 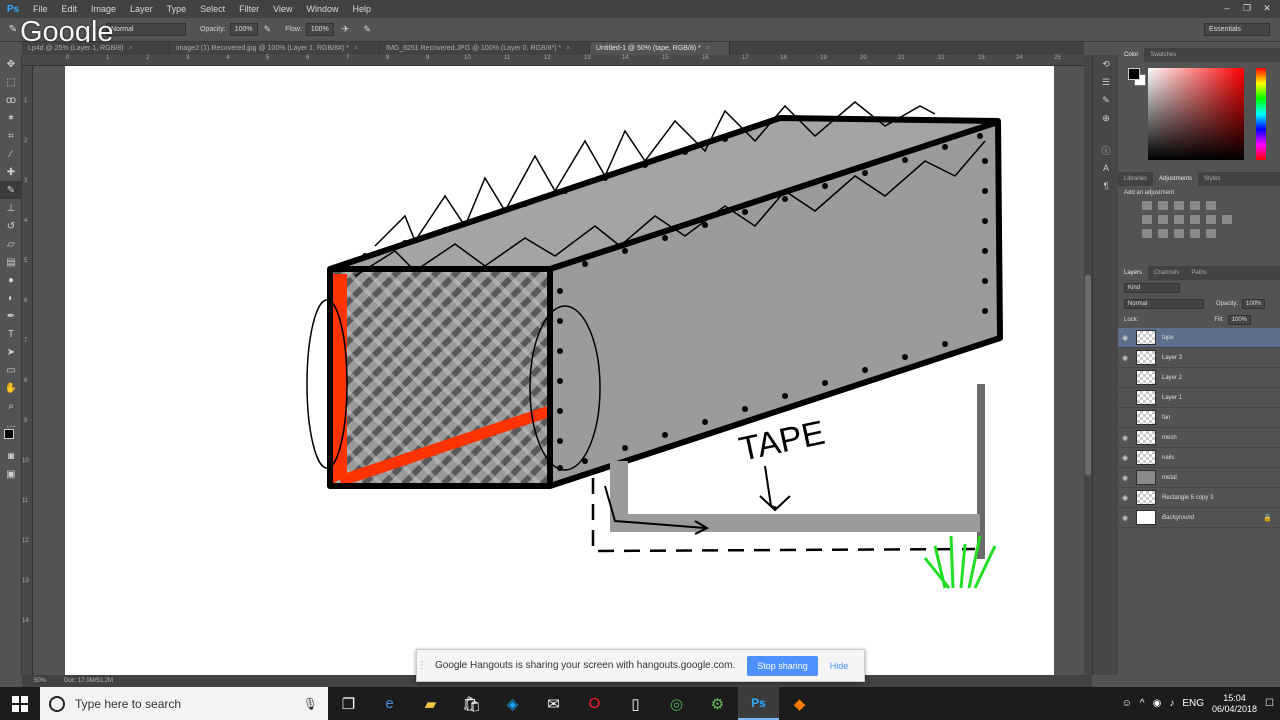 I want to click on paragraph-panel-icon: ¶, so click(x=1106, y=186).